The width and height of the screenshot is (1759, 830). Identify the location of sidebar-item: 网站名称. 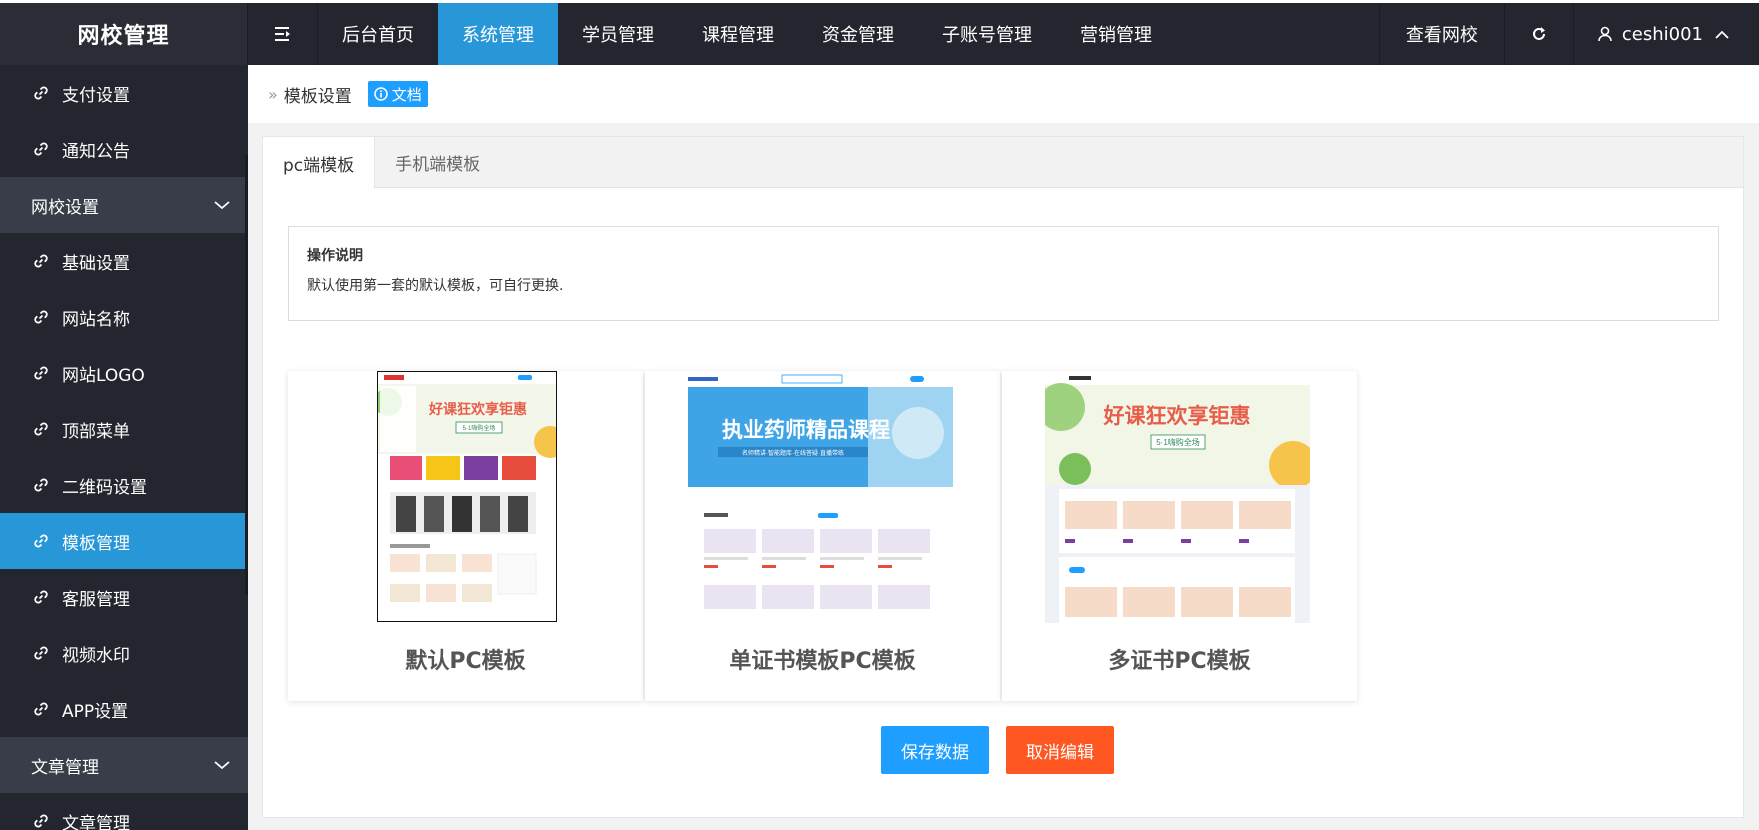
(124, 317).